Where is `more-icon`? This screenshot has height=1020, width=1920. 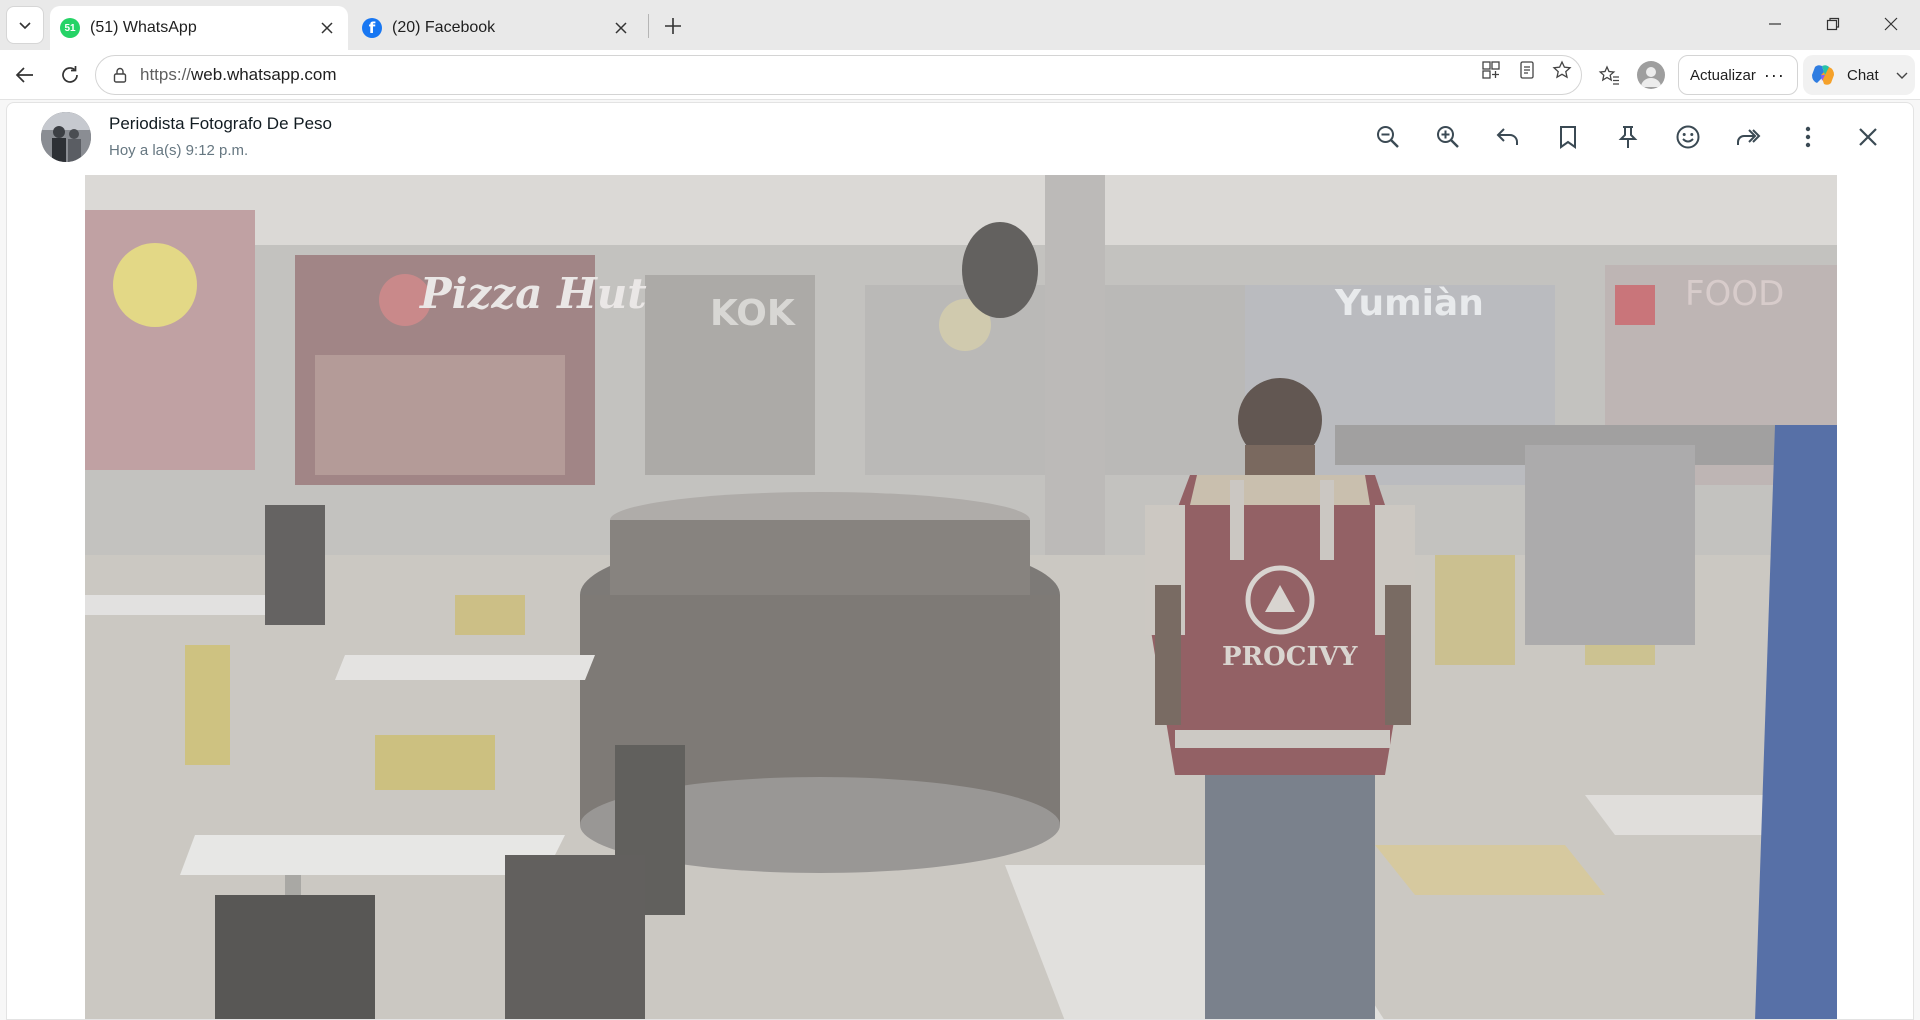
more-icon is located at coordinates (1808, 137).